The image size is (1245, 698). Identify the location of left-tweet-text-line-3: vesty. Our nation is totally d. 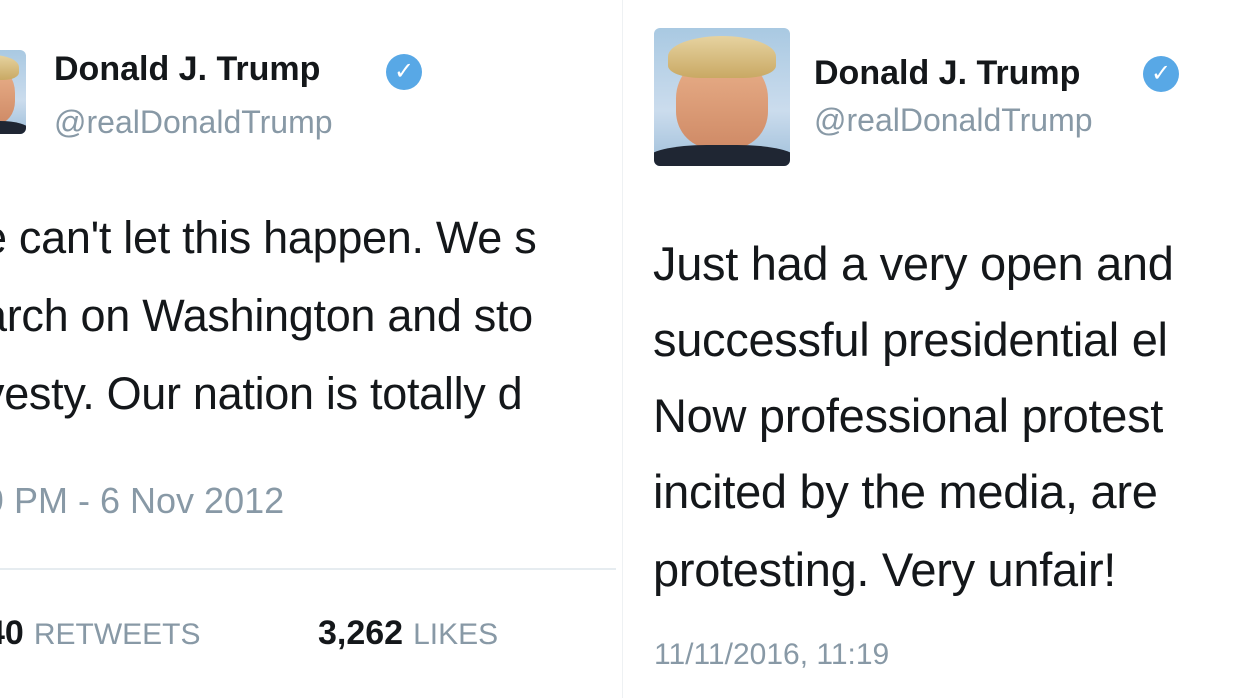
(261, 393).